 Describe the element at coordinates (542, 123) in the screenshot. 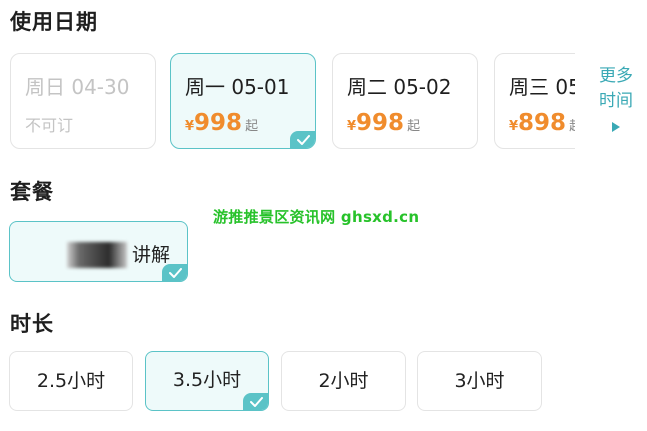

I see `date-card-price: 898` at that location.